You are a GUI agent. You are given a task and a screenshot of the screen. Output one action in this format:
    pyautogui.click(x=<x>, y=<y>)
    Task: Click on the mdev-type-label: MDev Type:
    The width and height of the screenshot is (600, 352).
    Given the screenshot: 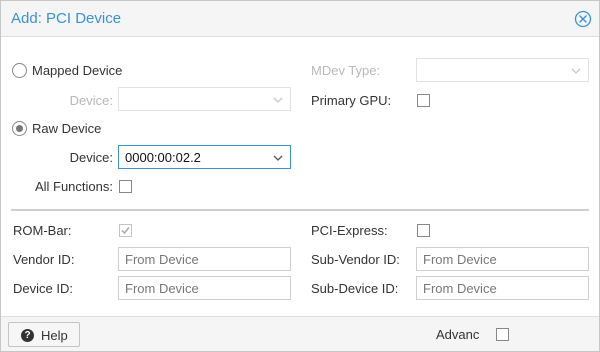 What is the action you would take?
    pyautogui.click(x=346, y=70)
    